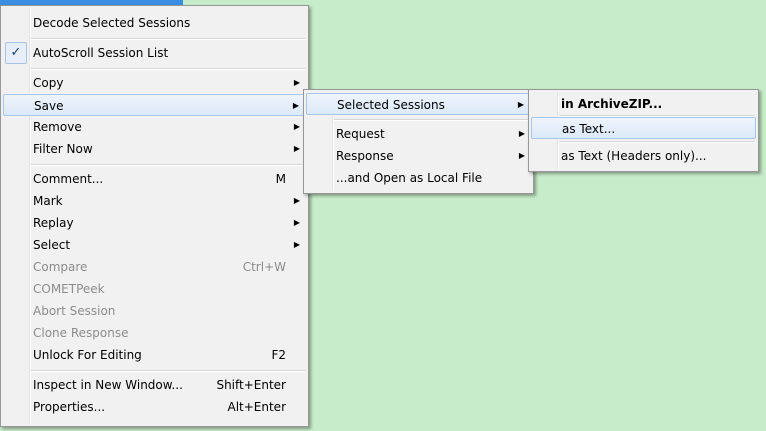  What do you see at coordinates (16, 53) in the screenshot?
I see `checkmark-icon: ✓` at bounding box center [16, 53].